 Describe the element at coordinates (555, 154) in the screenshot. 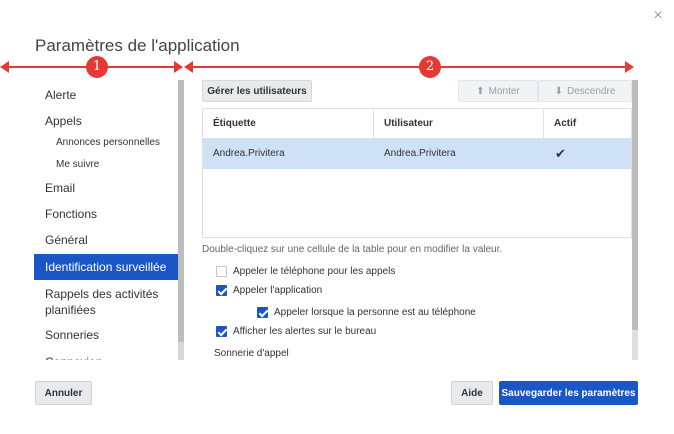

I see `checkmark-icon: ✔` at that location.